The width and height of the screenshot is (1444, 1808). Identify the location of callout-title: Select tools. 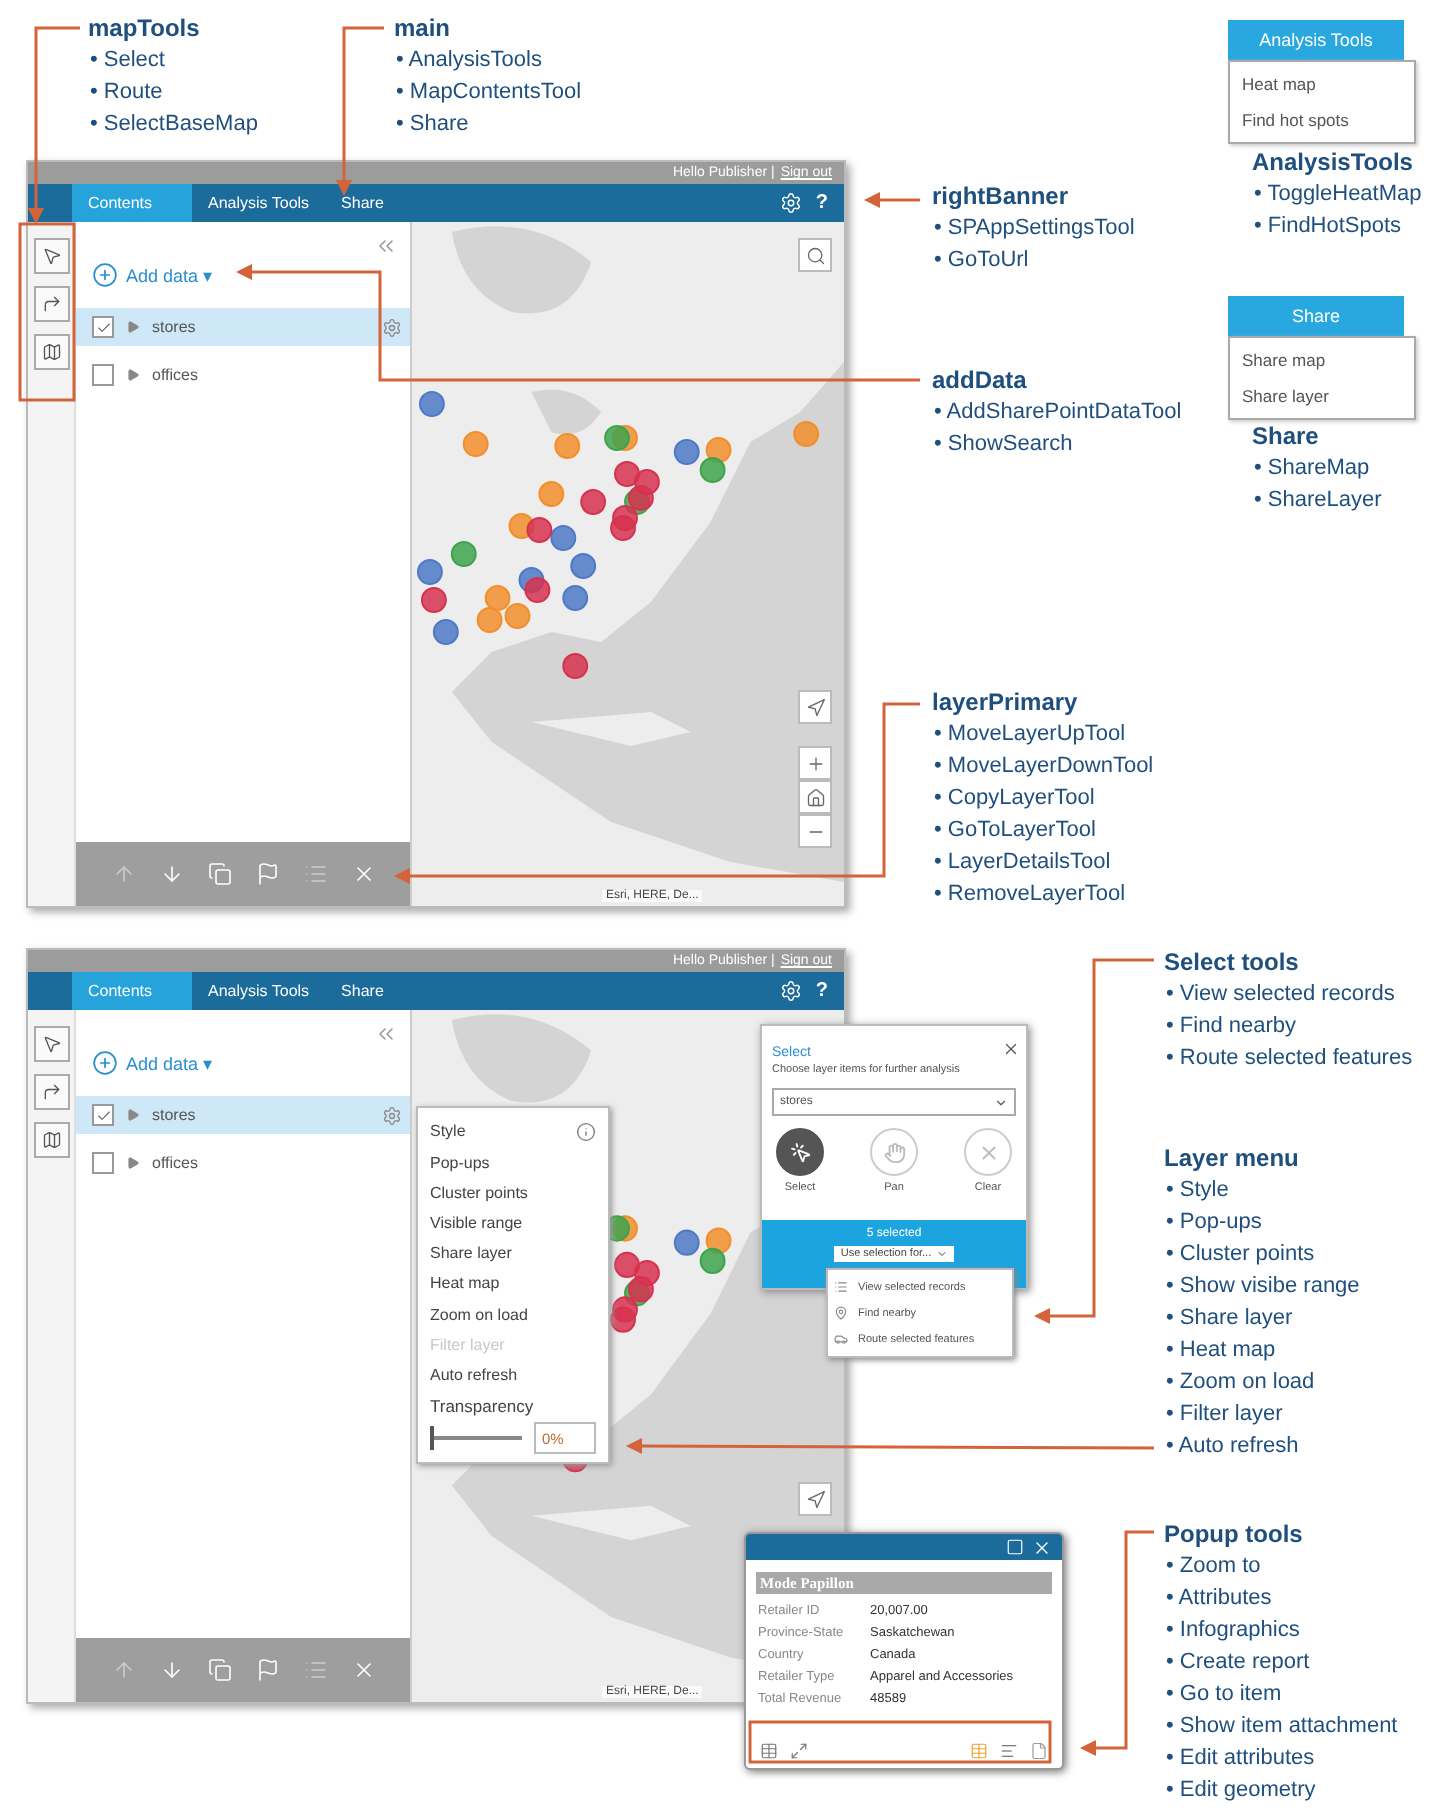
(1232, 962).